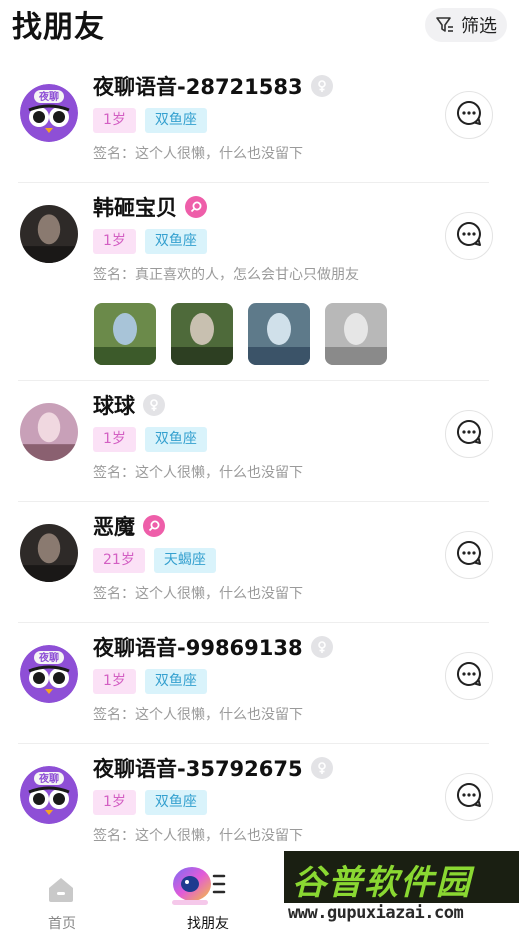 Image resolution: width=519 pixels, height=931 pixels. I want to click on user-name: 夜聊语音-99869138, so click(198, 648).